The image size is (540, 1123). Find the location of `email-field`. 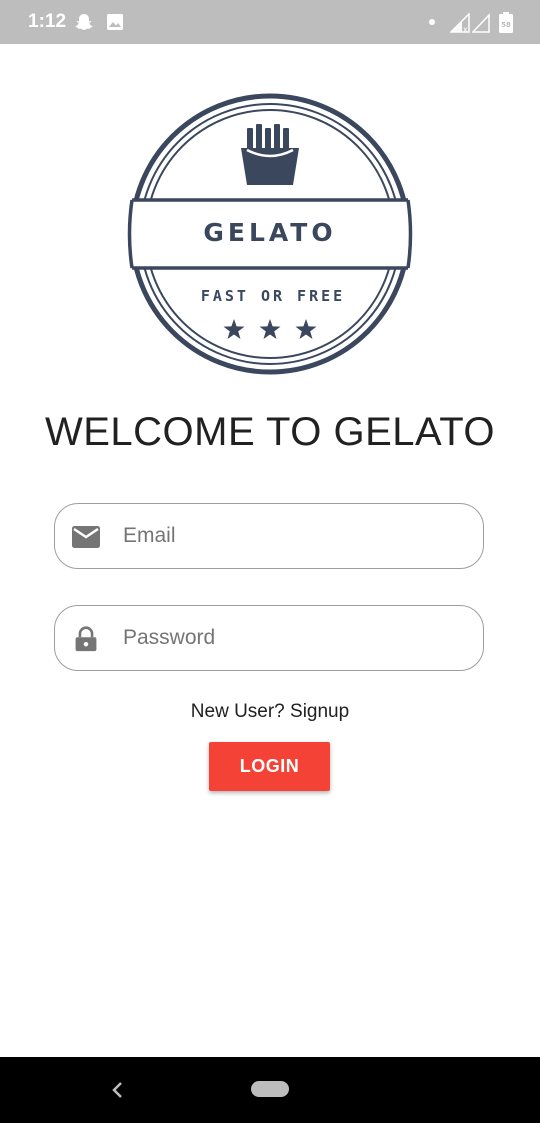

email-field is located at coordinates (269, 536).